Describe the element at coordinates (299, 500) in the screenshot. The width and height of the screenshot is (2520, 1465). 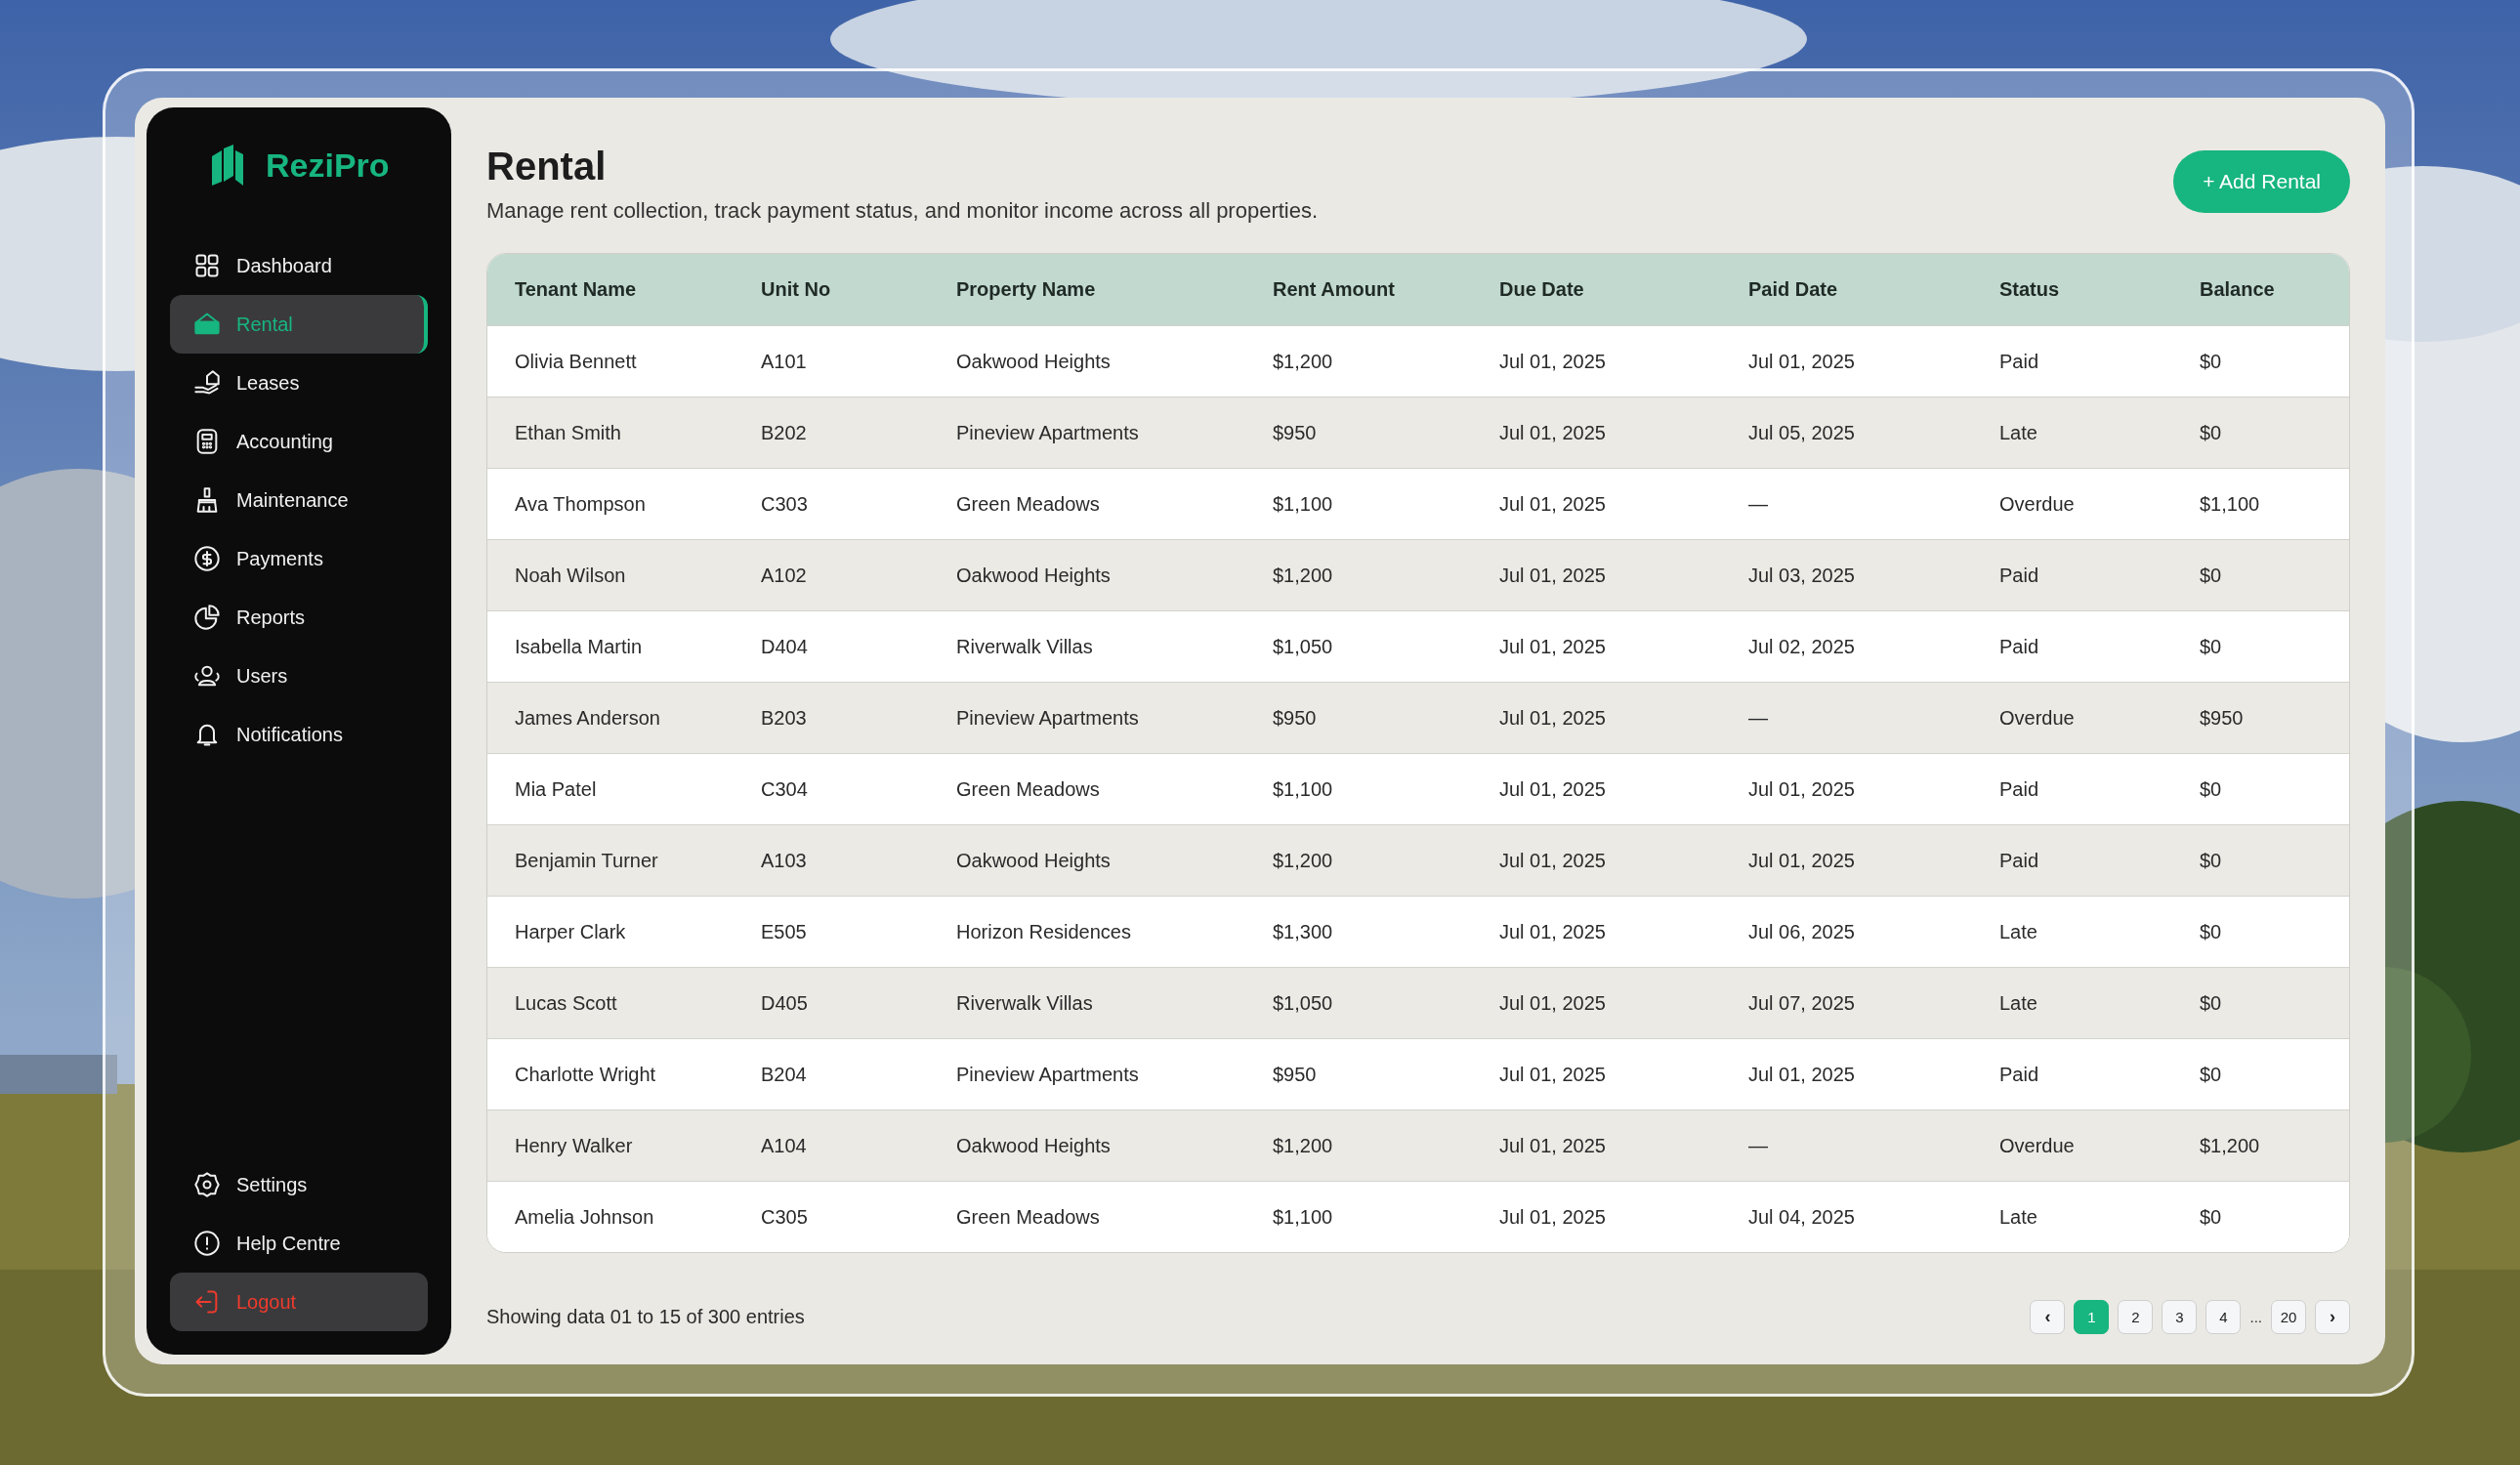
I see `nav-item: Maintenance` at that location.